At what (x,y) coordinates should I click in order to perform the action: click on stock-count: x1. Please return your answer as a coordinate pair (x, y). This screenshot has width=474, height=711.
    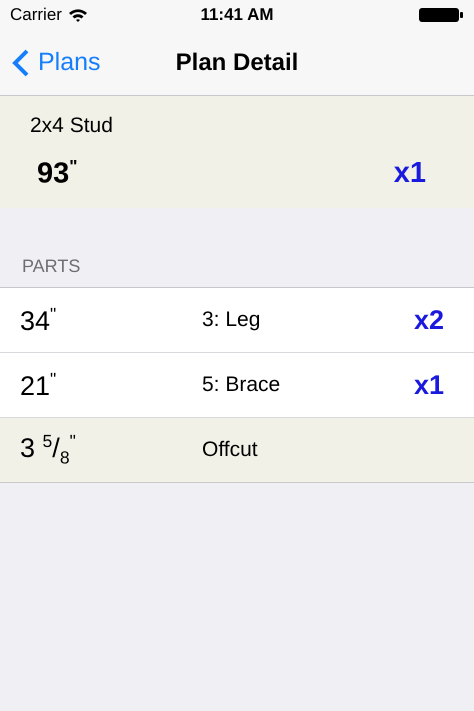
    Looking at the image, I should click on (410, 173).